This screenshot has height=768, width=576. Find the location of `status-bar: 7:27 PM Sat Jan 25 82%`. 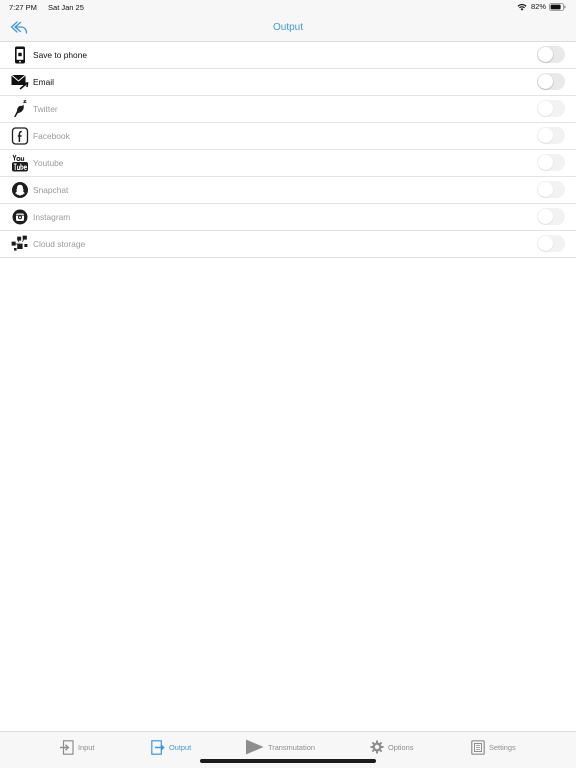

status-bar: 7:27 PM Sat Jan 25 82% is located at coordinates (288, 7).